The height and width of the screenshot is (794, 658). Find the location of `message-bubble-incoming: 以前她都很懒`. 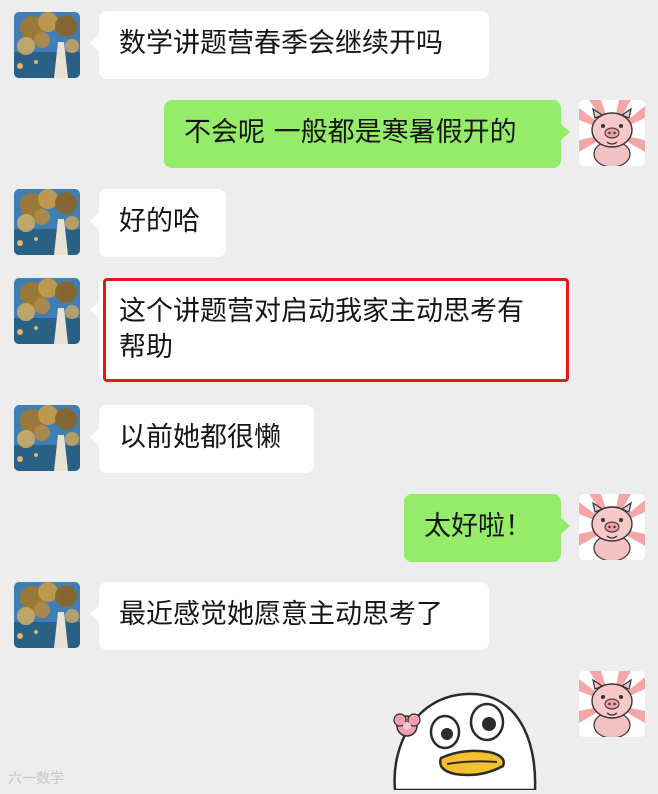

message-bubble-incoming: 以前她都很懒 is located at coordinates (202, 439).